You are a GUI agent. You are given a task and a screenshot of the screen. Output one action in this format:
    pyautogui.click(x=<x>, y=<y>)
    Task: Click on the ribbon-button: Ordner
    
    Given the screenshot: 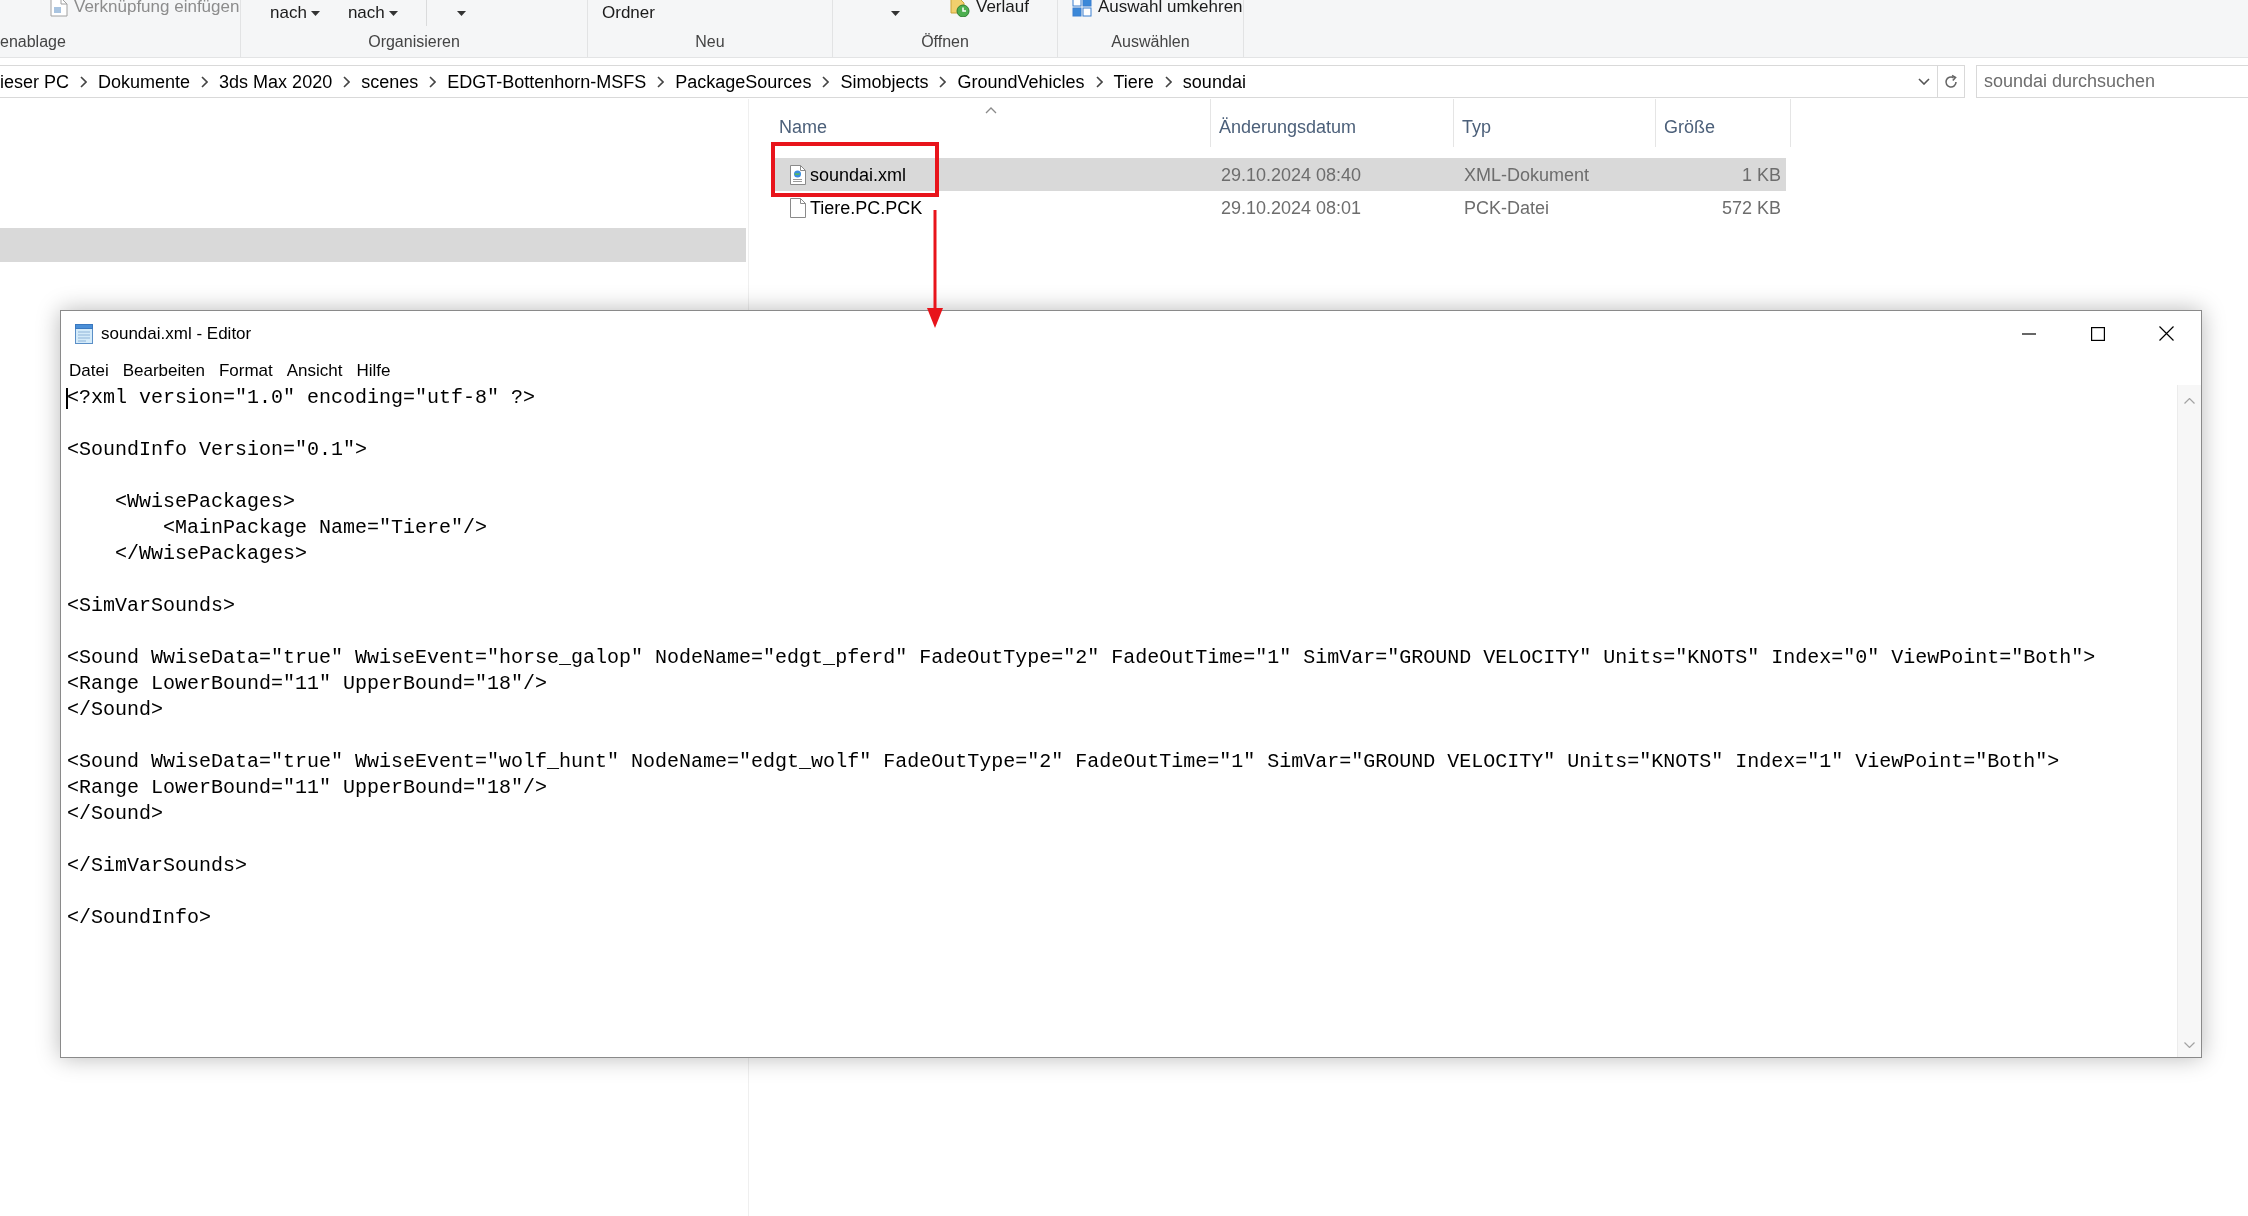 What is the action you would take?
    pyautogui.click(x=628, y=13)
    